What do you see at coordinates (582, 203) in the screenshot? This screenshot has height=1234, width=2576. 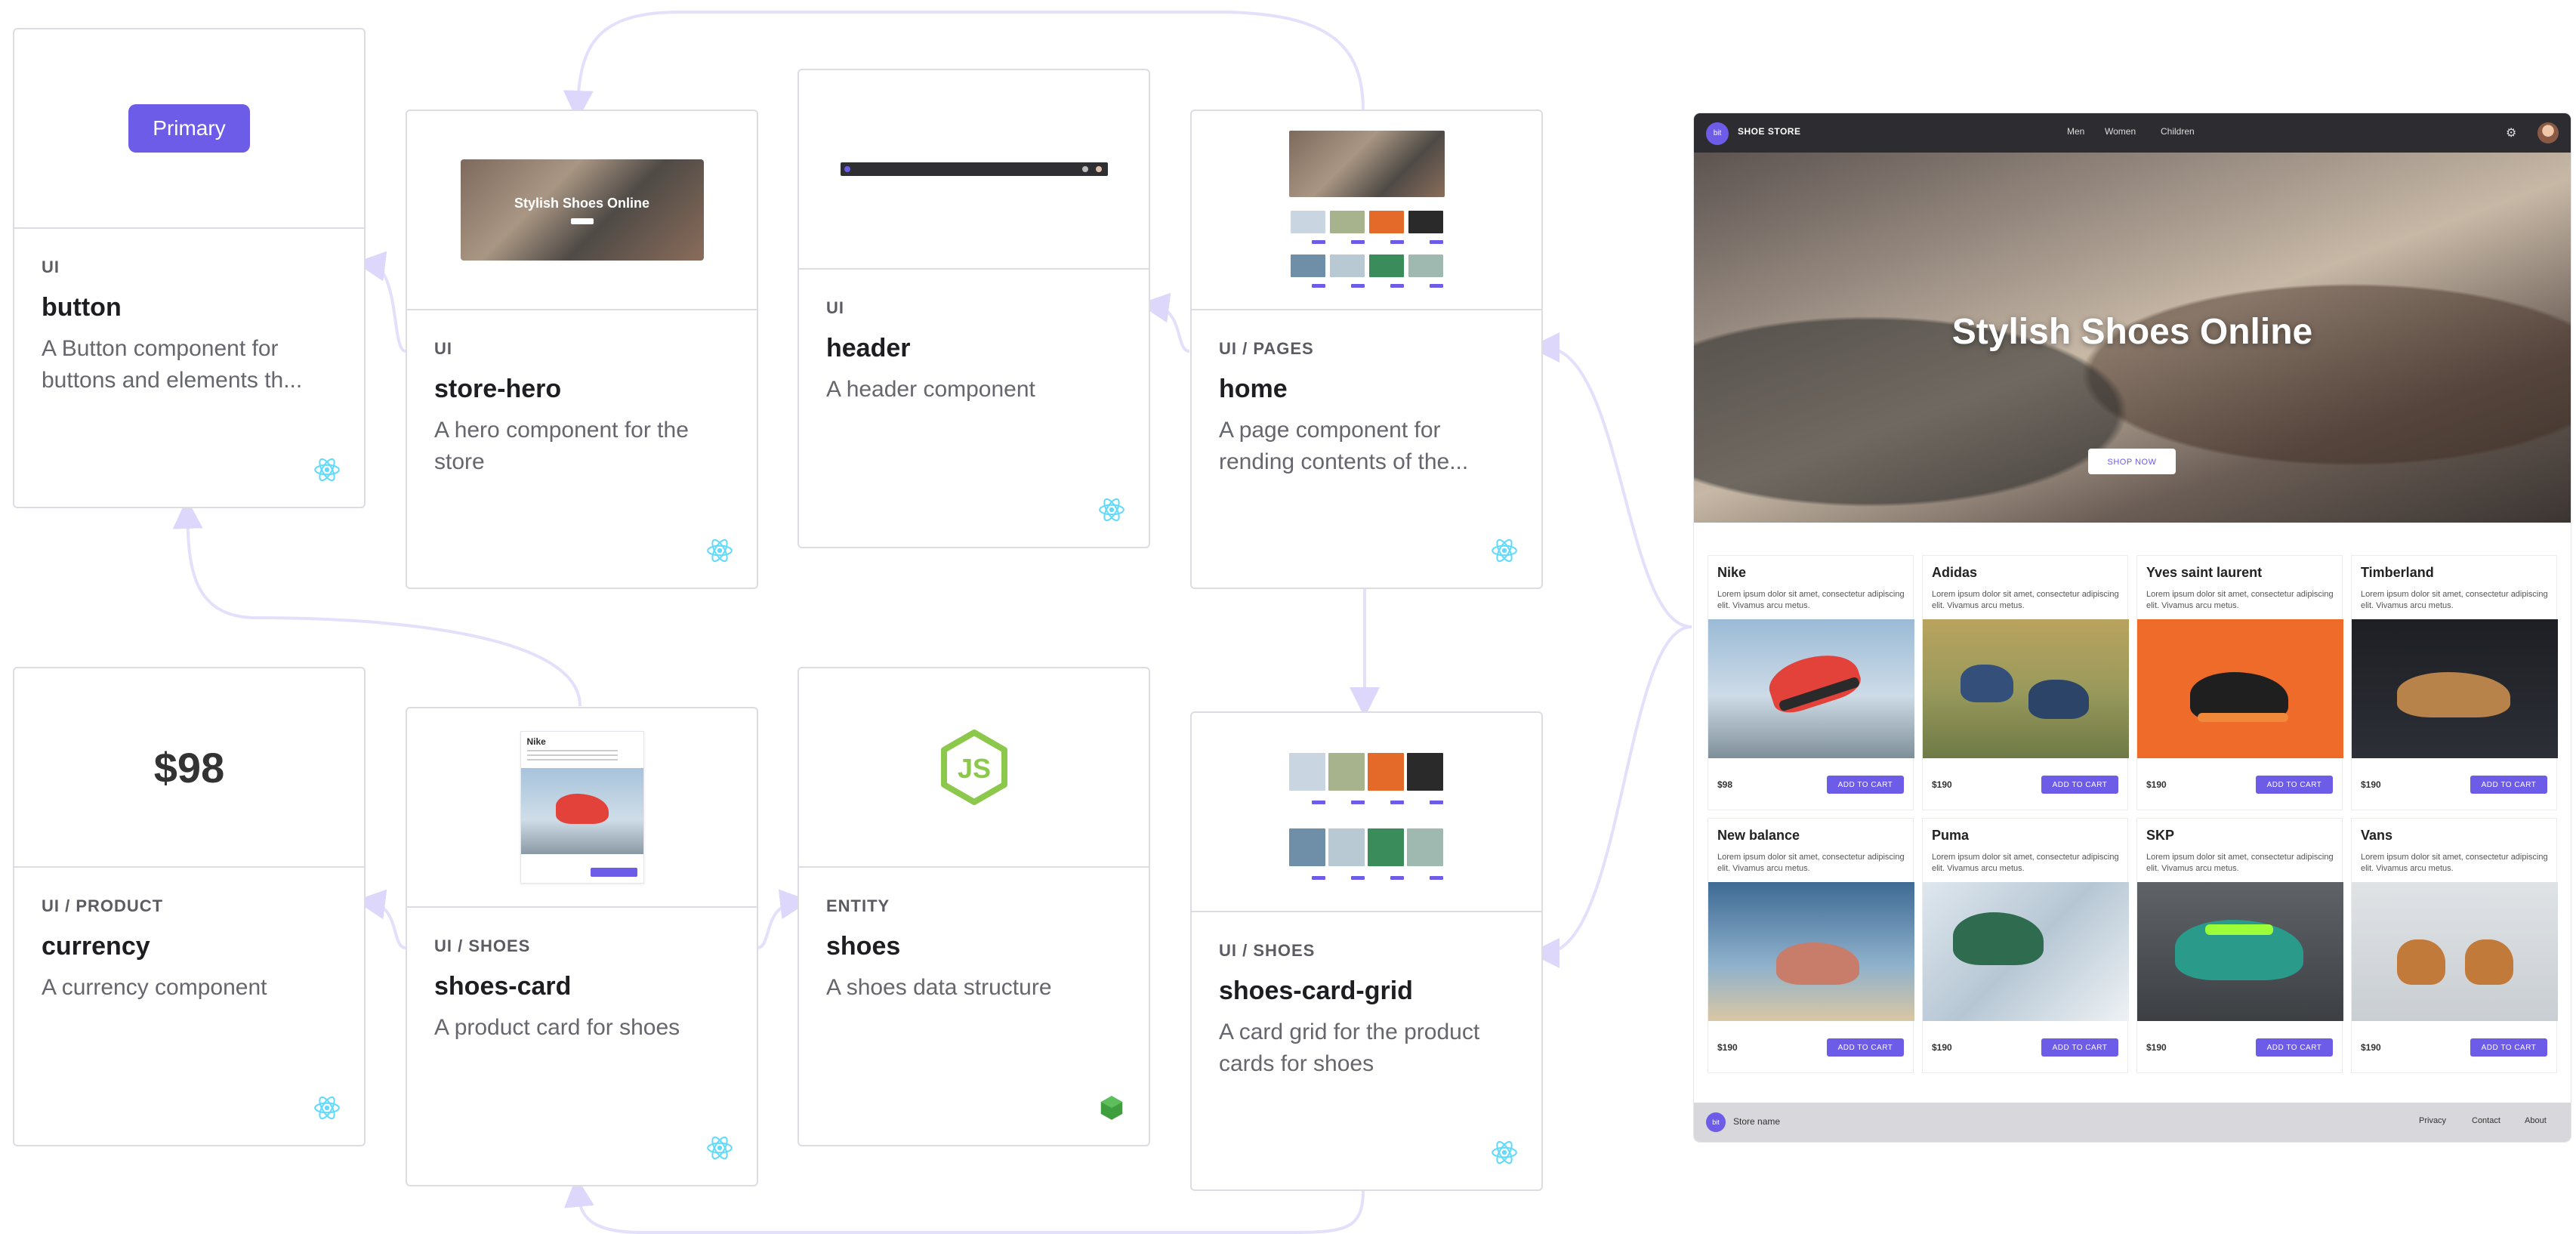 I see `mini-hero-title: Stylish Shoes Online` at bounding box center [582, 203].